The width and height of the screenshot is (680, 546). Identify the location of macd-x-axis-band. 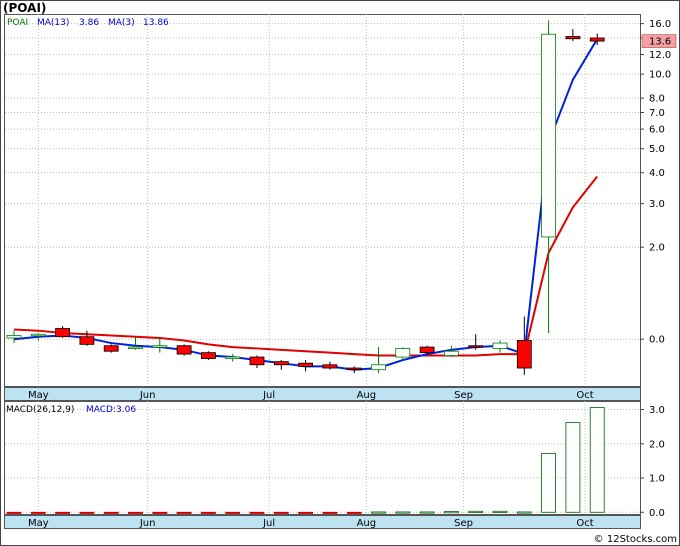
(322, 522).